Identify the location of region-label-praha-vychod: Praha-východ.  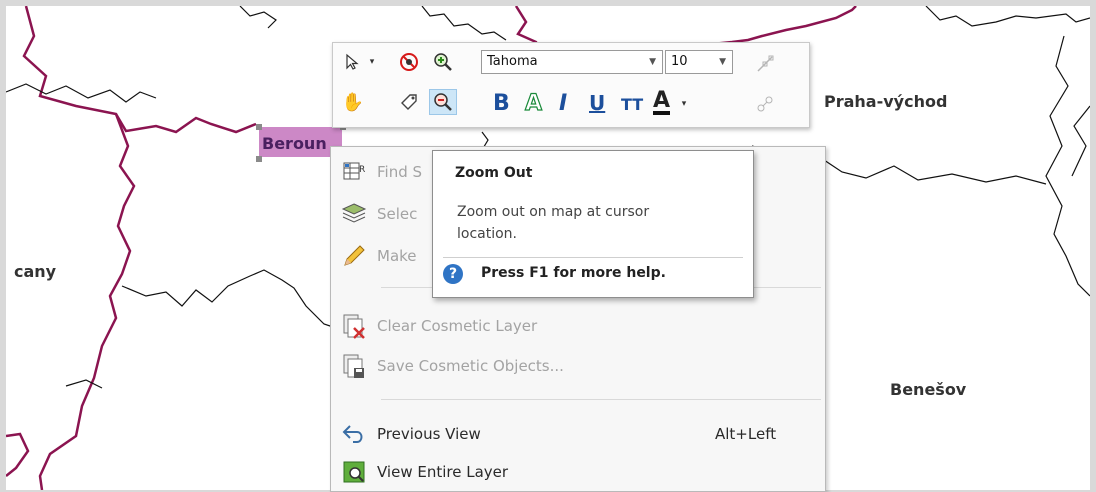
(885, 101).